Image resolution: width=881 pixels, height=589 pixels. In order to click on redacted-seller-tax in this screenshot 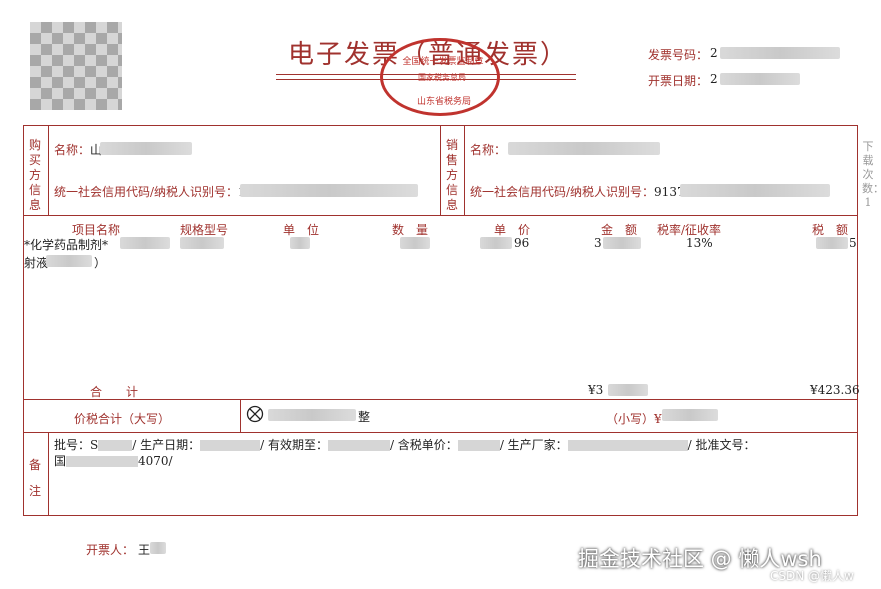, I will do `click(755, 190)`.